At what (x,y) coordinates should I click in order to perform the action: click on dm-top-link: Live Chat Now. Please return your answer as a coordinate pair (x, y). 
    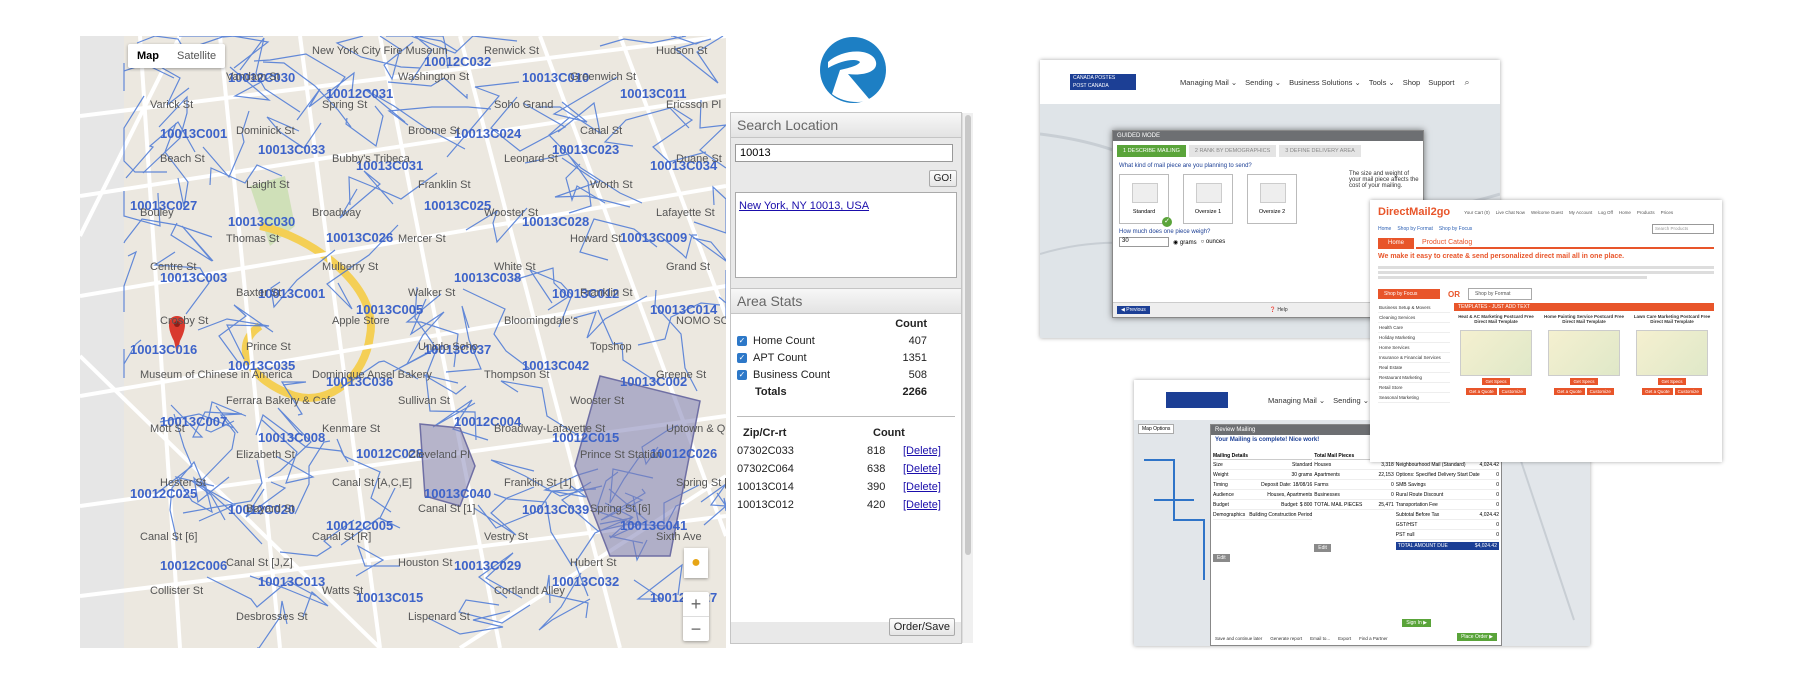
    Looking at the image, I should click on (1510, 212).